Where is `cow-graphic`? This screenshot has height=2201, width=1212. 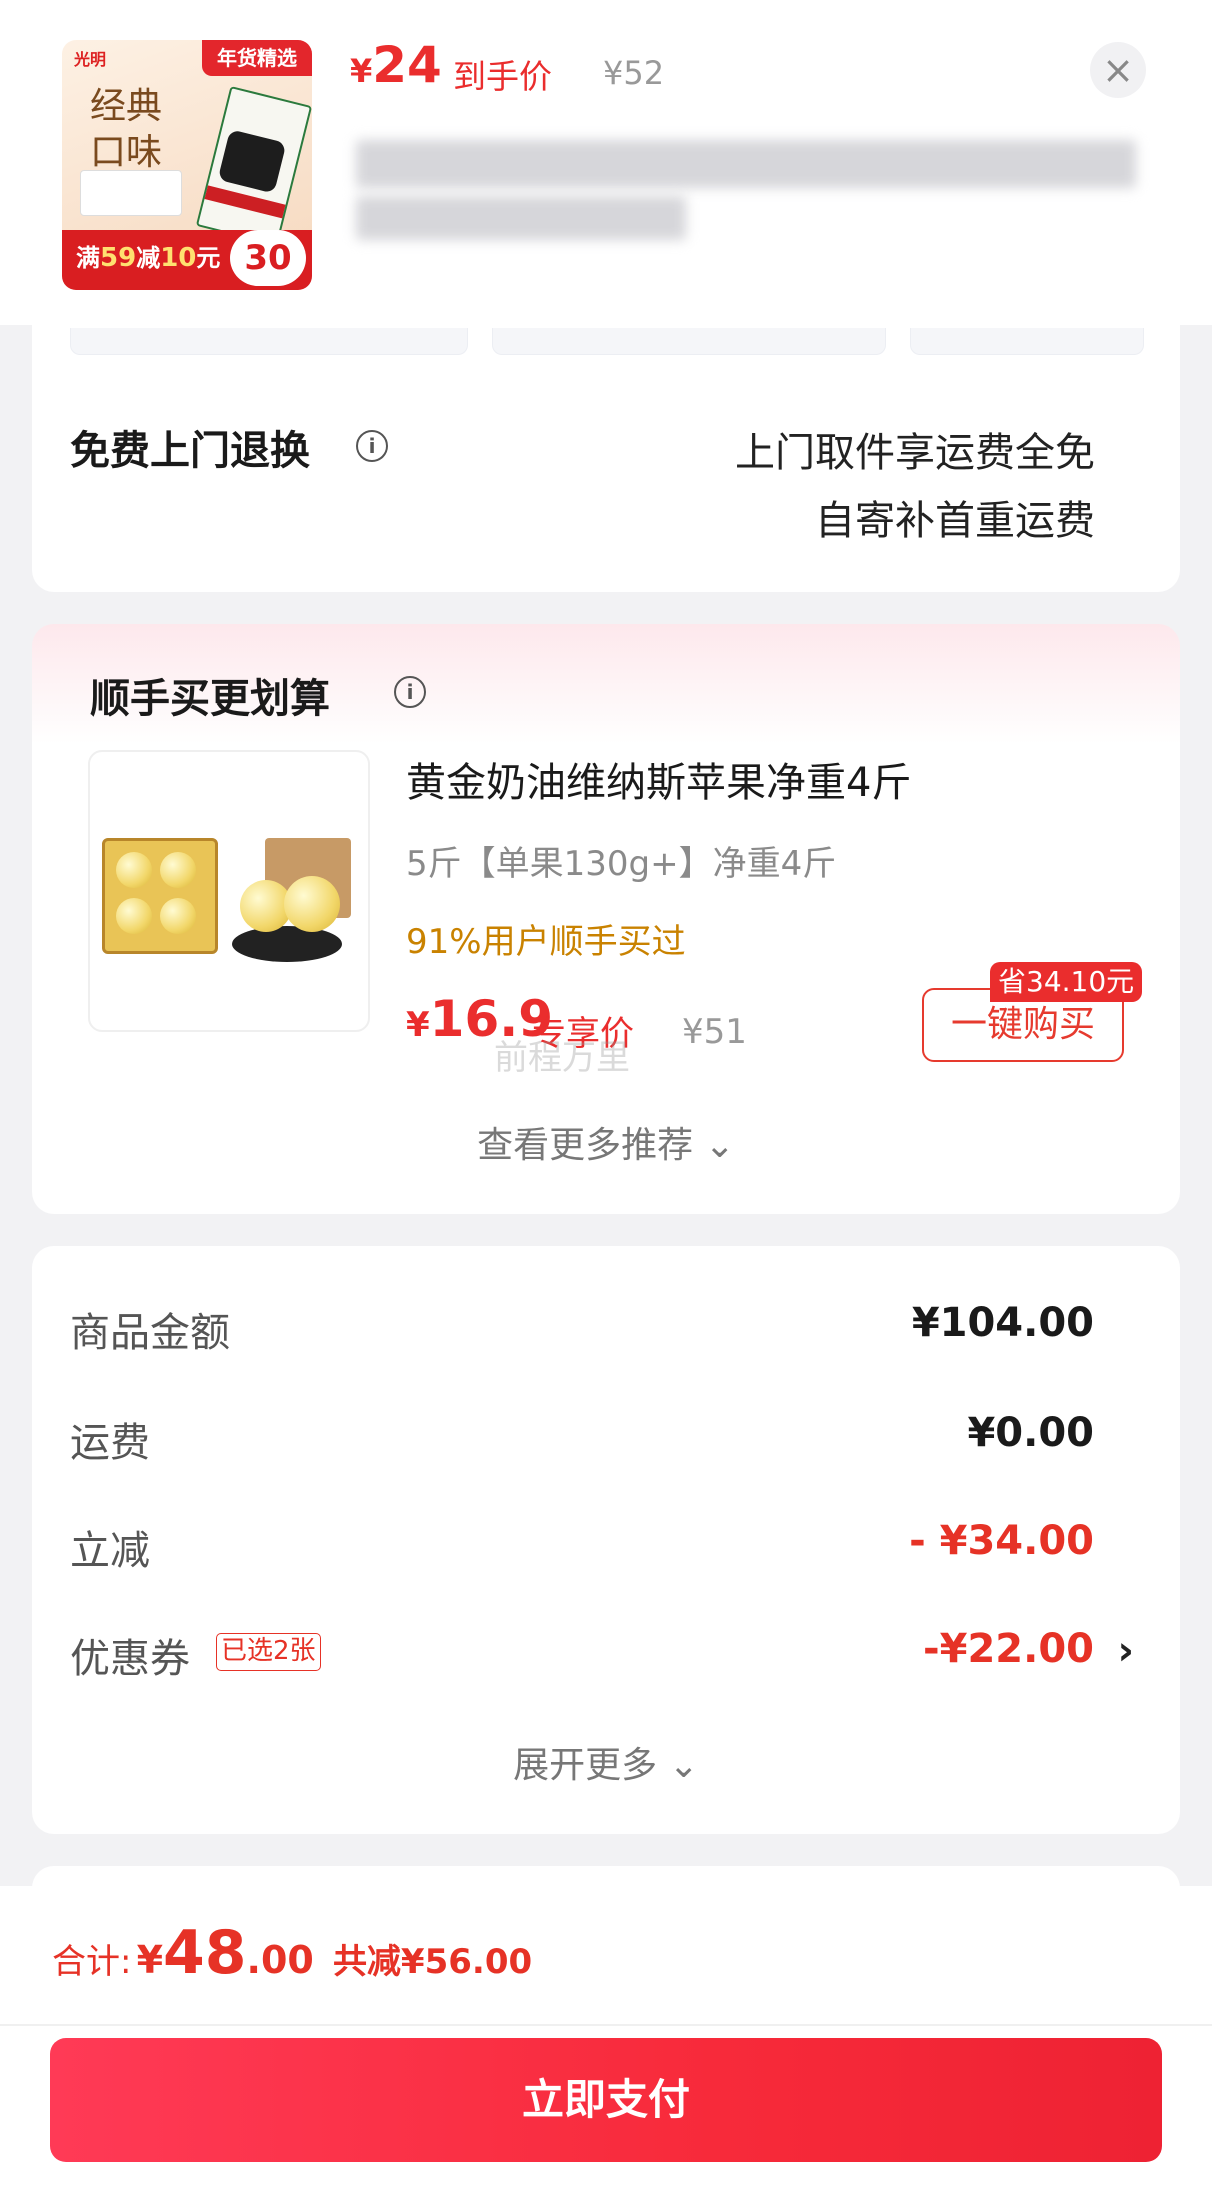 cow-graphic is located at coordinates (252, 161).